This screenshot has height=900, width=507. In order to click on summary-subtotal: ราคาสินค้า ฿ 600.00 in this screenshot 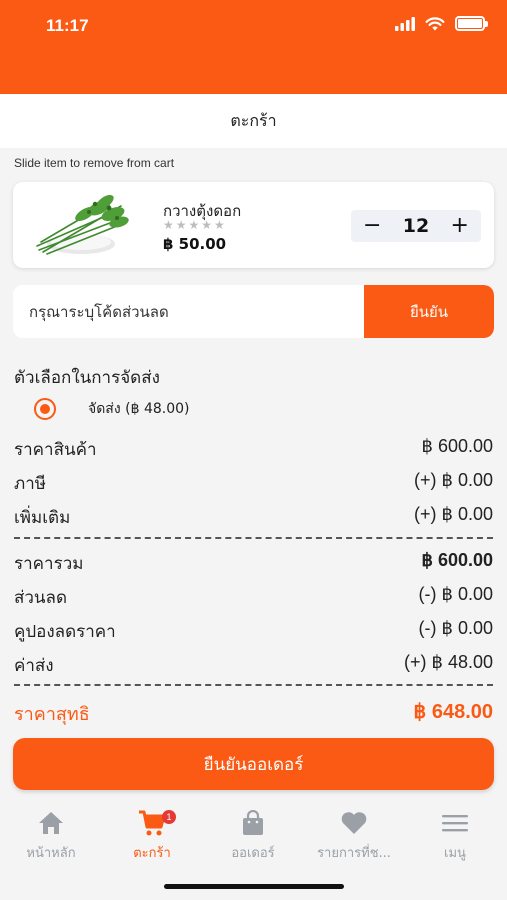, I will do `click(253, 449)`.